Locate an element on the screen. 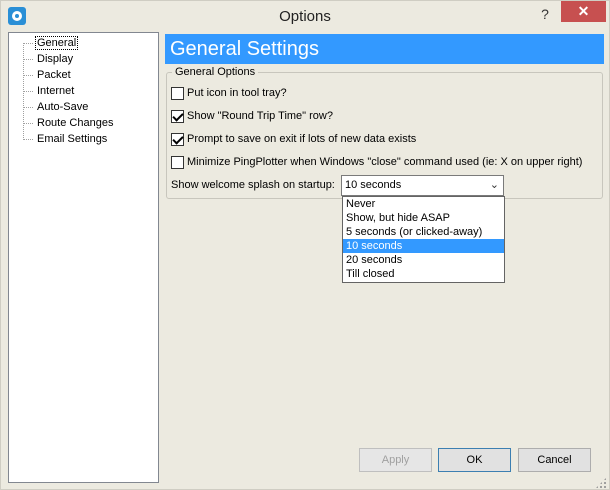 This screenshot has height=490, width=610. apply-button: Apply is located at coordinates (395, 460).